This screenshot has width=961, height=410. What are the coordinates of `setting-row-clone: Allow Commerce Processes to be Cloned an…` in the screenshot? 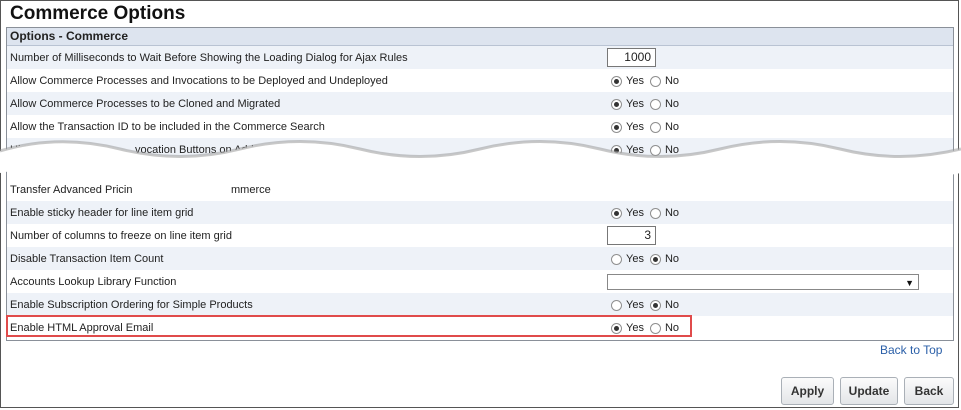 It's located at (480, 103).